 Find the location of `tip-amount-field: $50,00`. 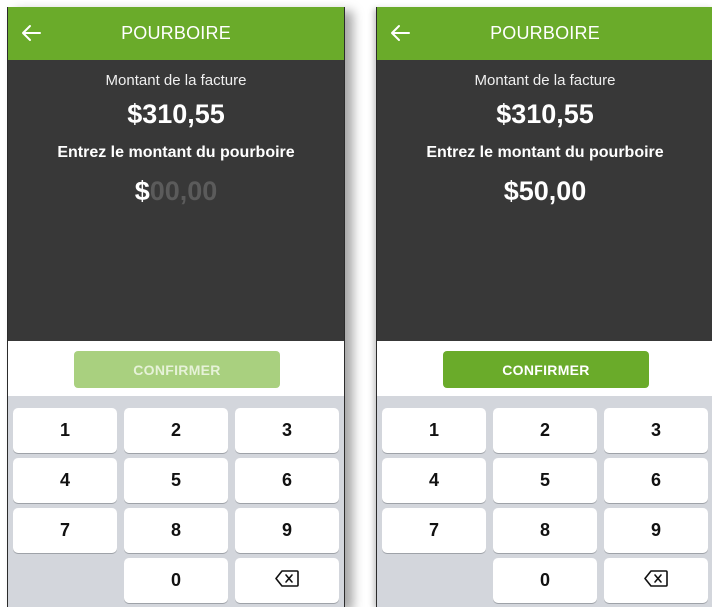

tip-amount-field: $50,00 is located at coordinates (544, 191).